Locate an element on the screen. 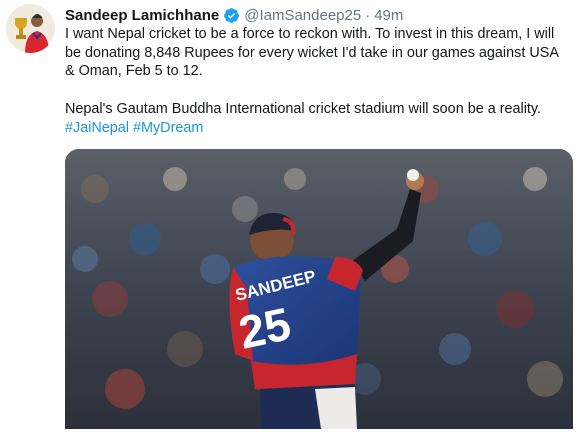 This screenshot has height=432, width=586. tweet-timestamp: 49m is located at coordinates (388, 15).